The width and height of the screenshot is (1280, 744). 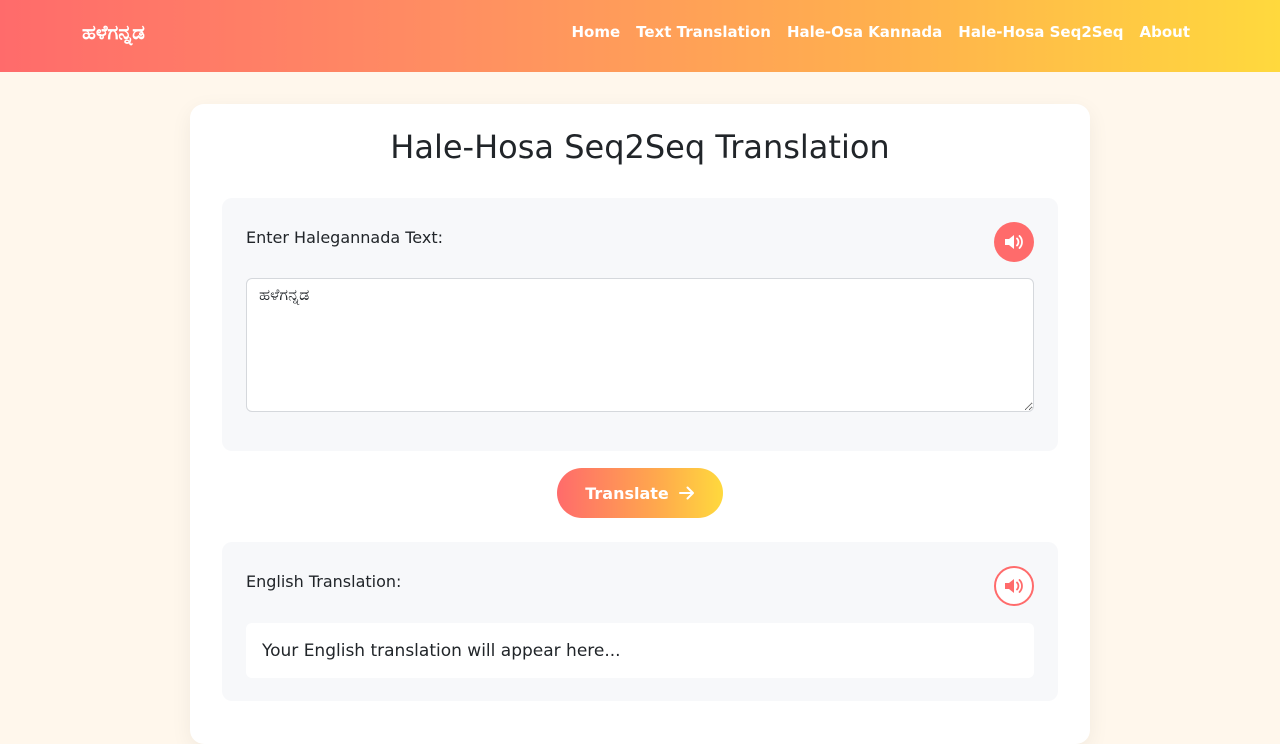 What do you see at coordinates (640, 147) in the screenshot?
I see `page-title: Hale-Hosa Seq2Seq Translation` at bounding box center [640, 147].